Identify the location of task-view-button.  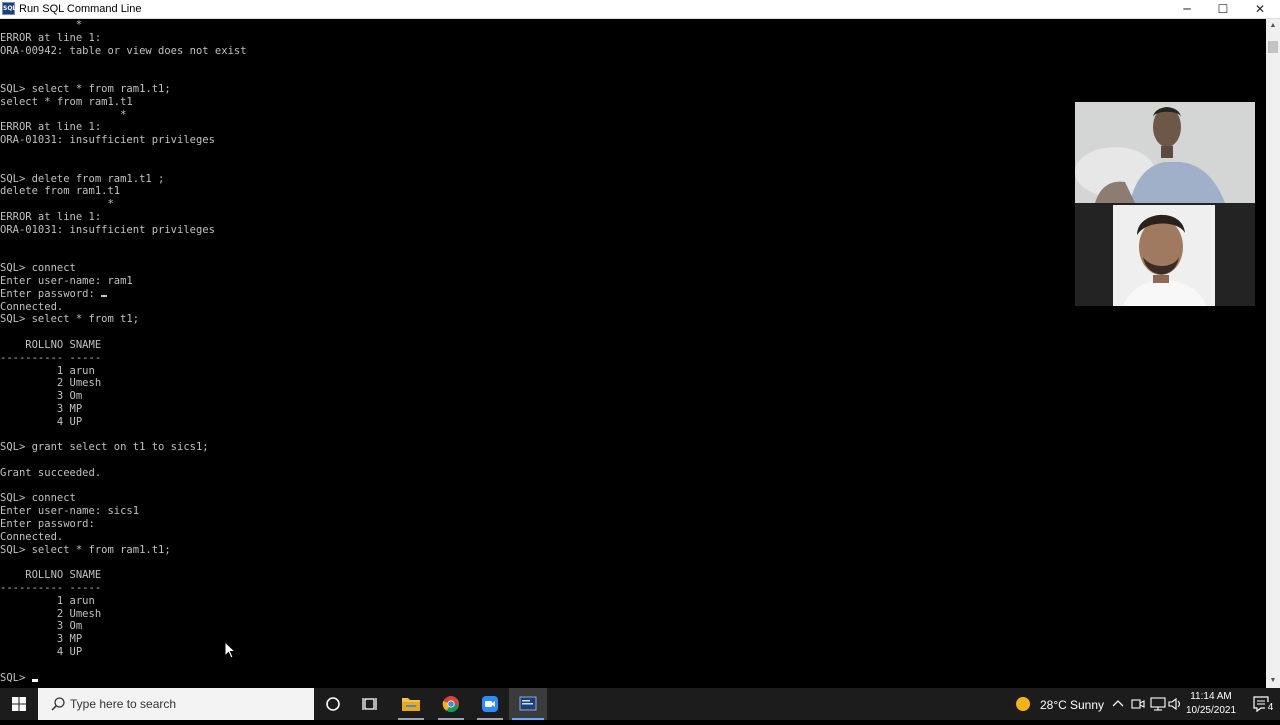
(371, 704).